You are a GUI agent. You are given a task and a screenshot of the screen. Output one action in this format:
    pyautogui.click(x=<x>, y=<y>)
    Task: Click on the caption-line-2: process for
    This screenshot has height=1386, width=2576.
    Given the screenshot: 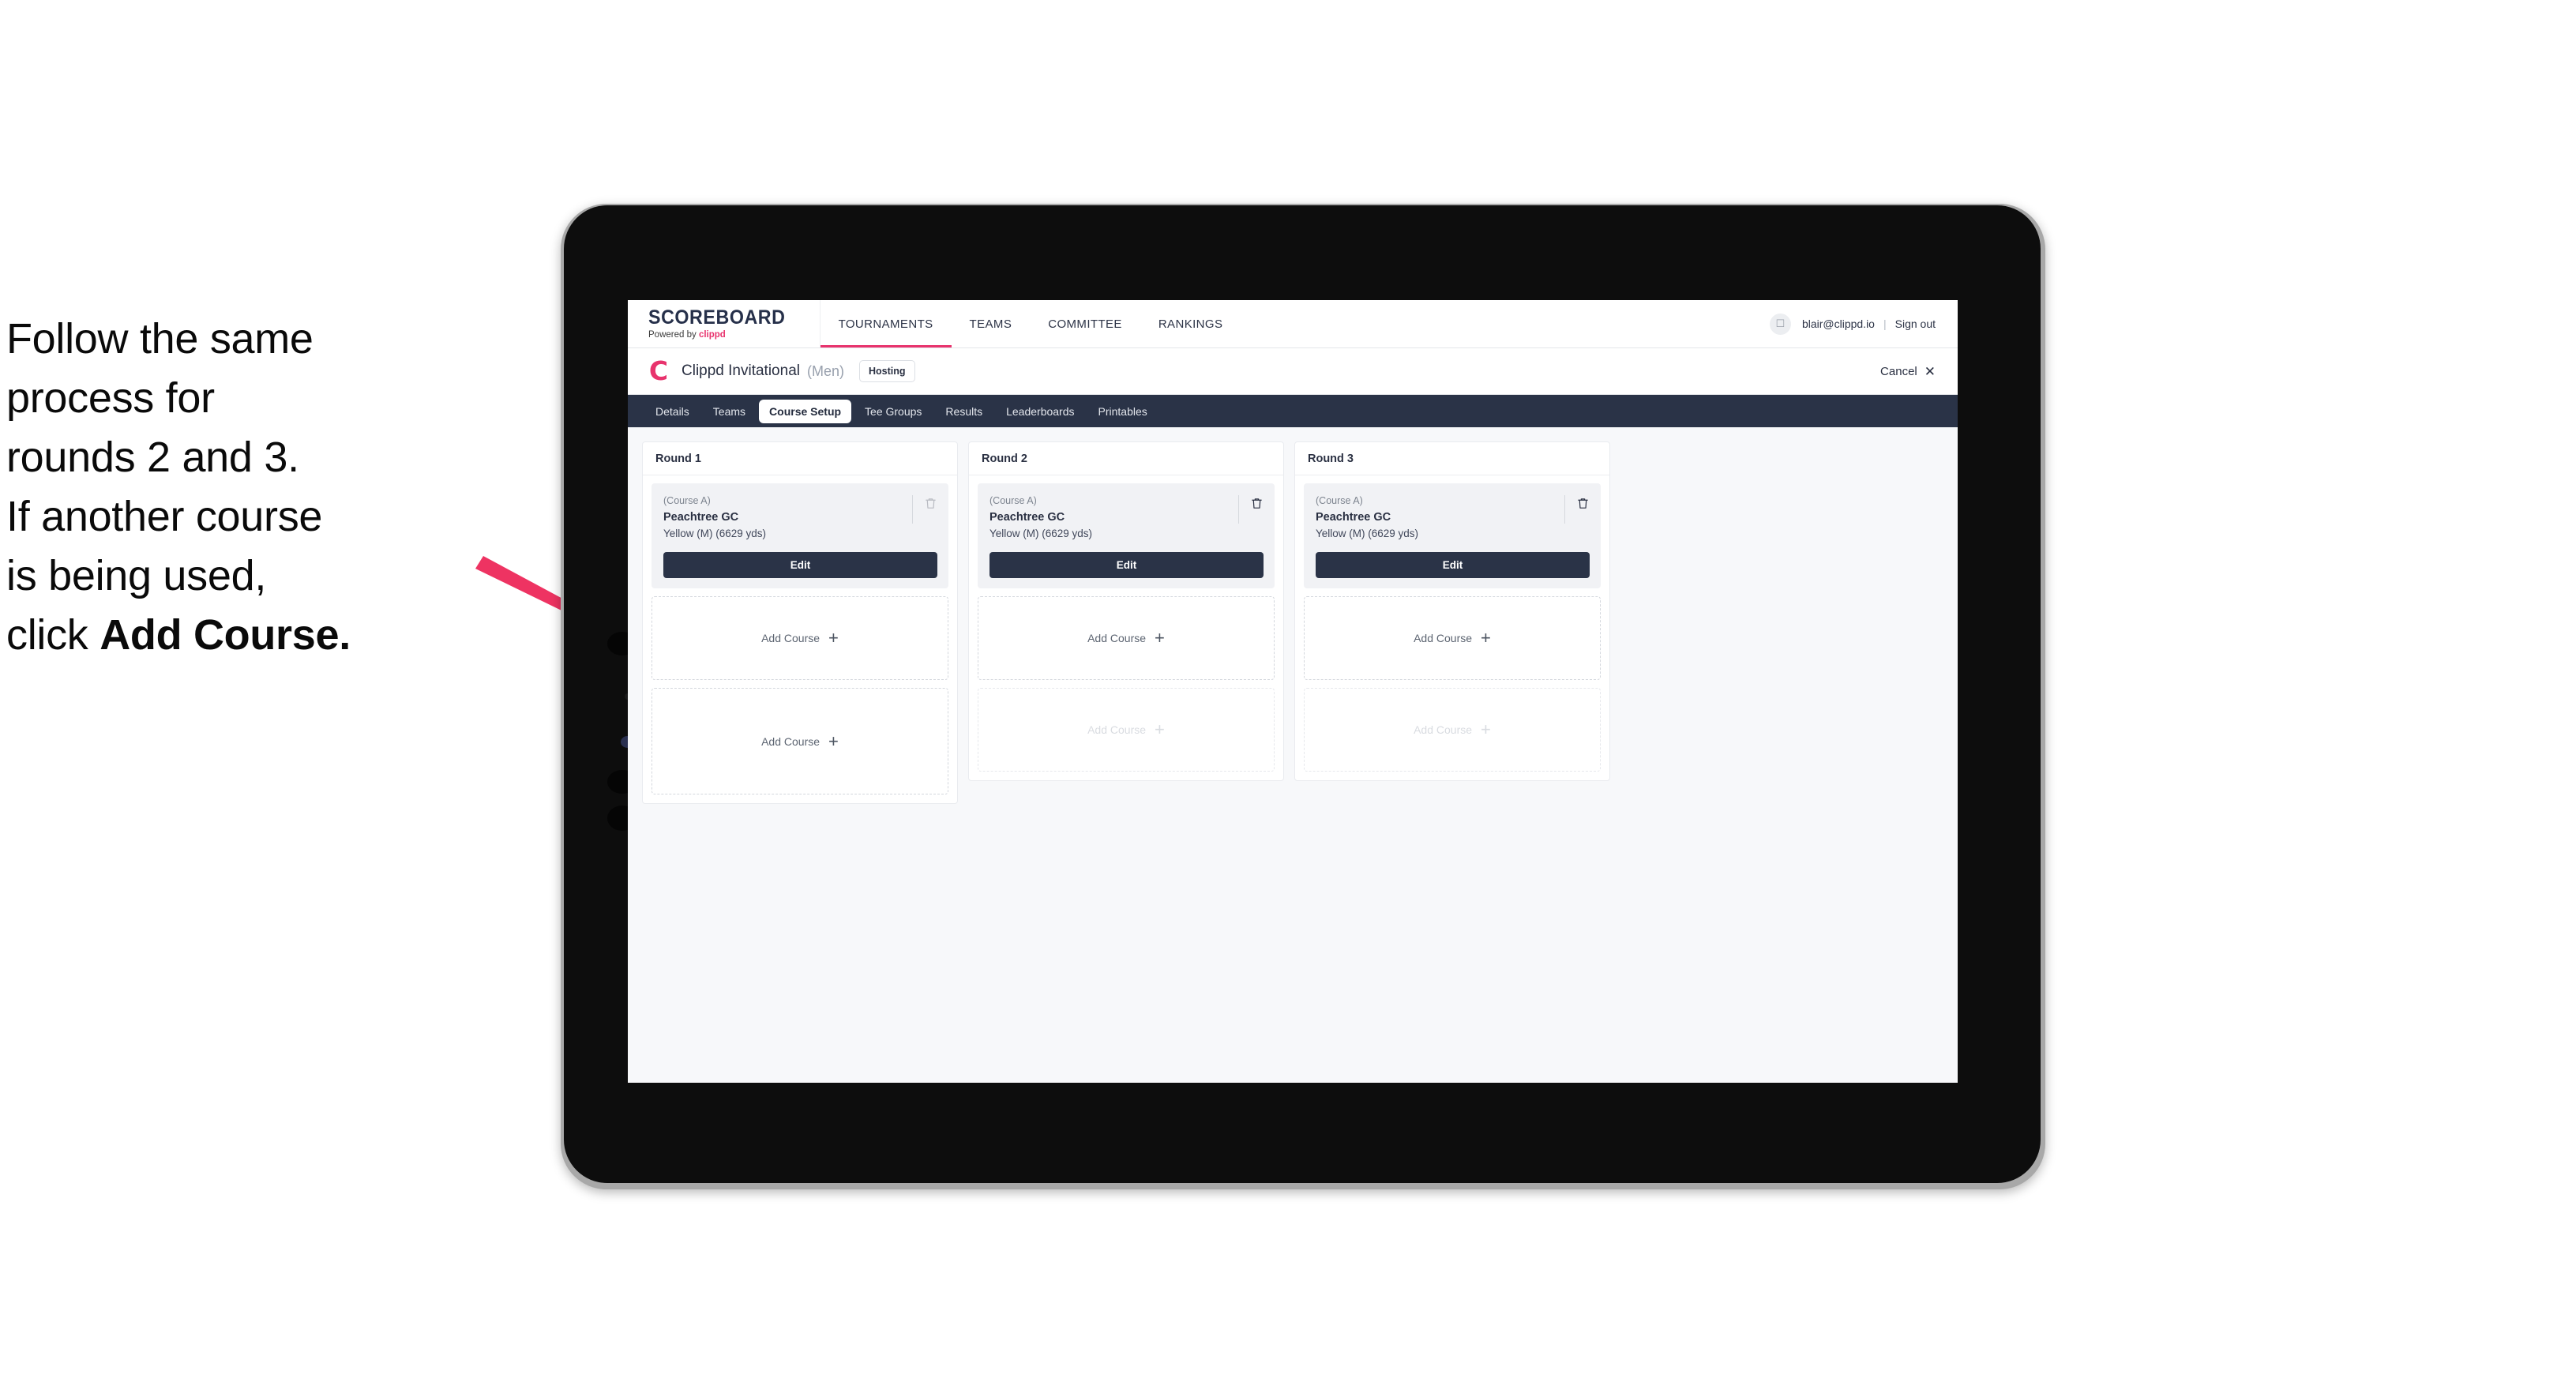 What is the action you would take?
    pyautogui.click(x=110, y=398)
    